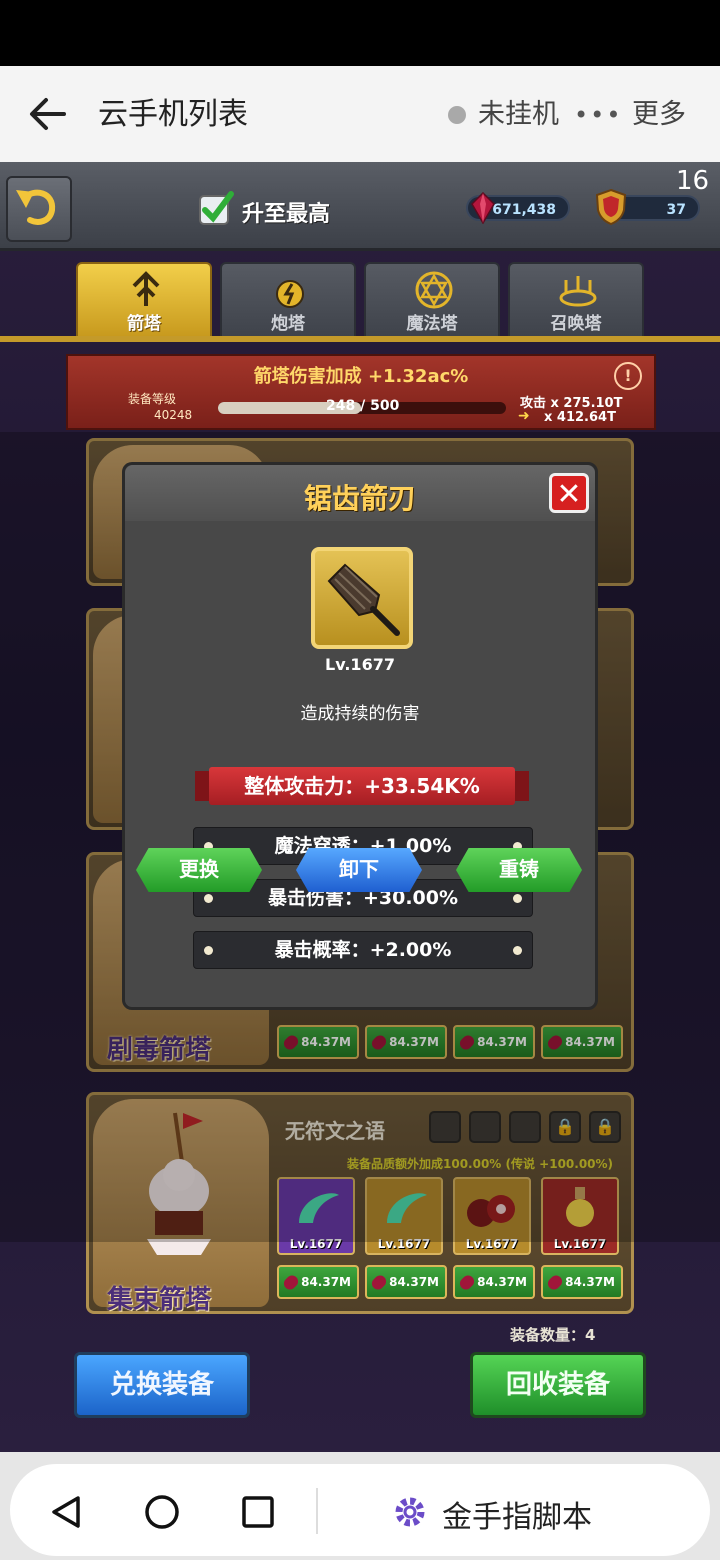 The width and height of the screenshot is (720, 1560). I want to click on max-level-label: 升至最高, so click(286, 212).